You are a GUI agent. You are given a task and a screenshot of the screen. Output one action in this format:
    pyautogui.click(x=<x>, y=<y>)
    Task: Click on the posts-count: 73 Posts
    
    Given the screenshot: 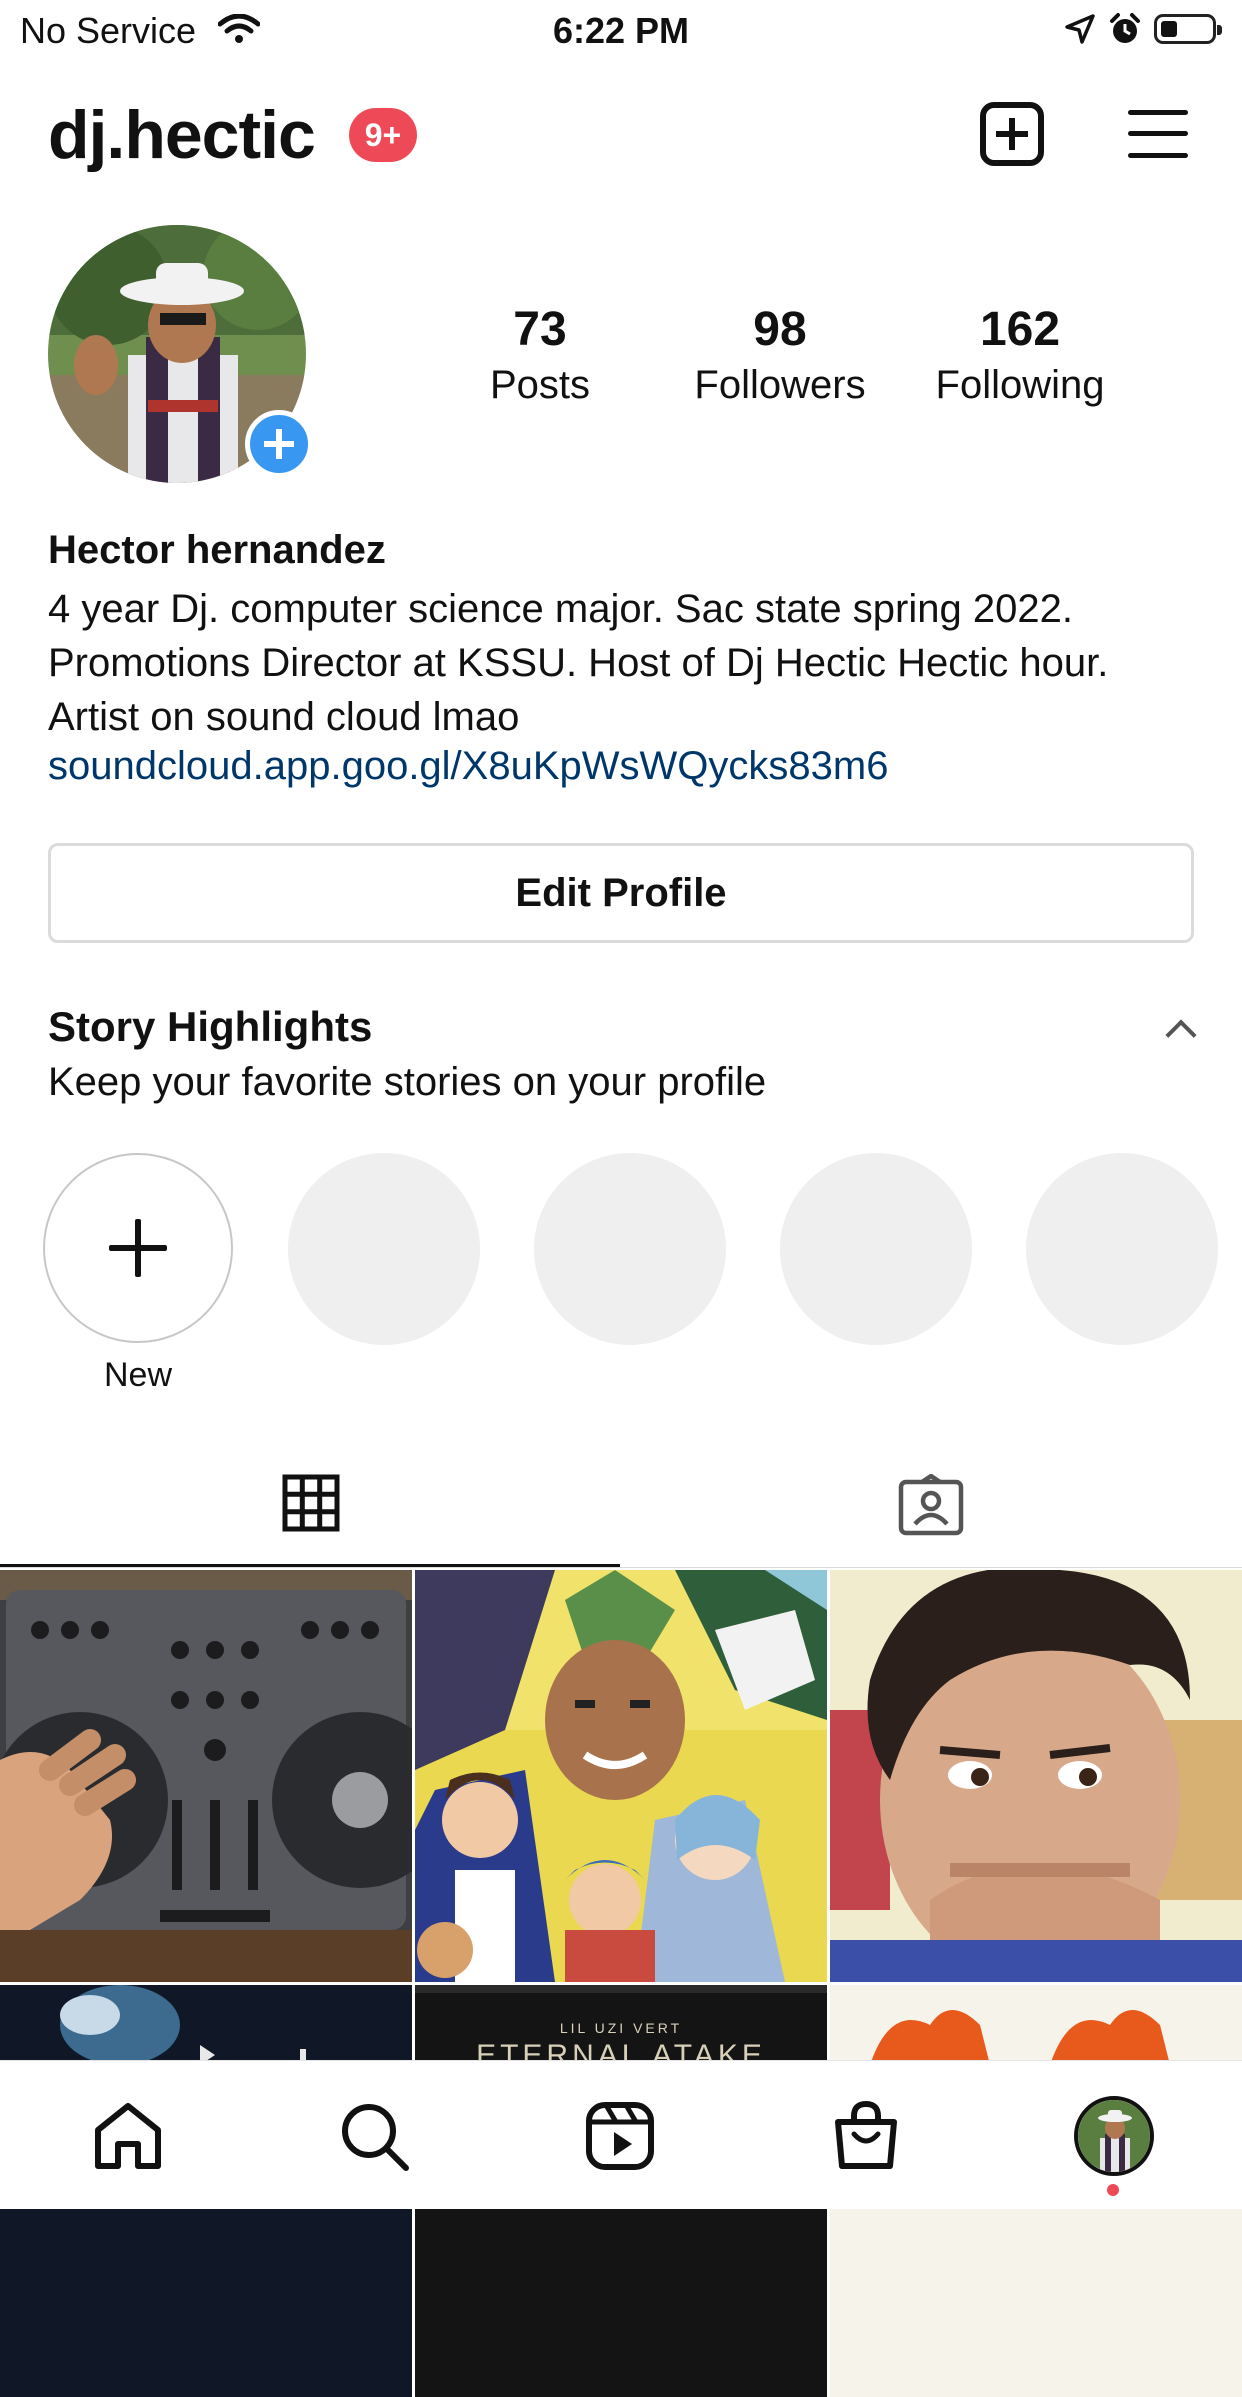 What is the action you would take?
    pyautogui.click(x=540, y=355)
    